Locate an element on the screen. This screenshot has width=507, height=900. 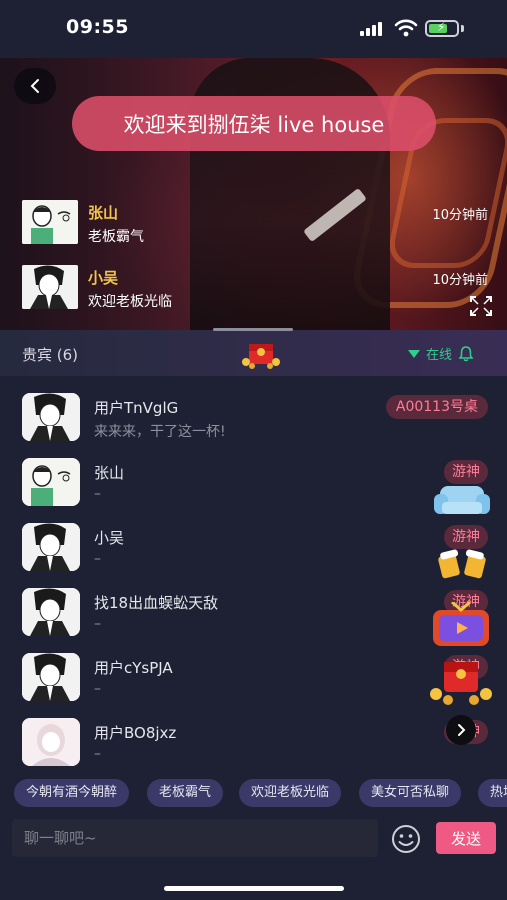
home-indicator is located at coordinates (254, 888).